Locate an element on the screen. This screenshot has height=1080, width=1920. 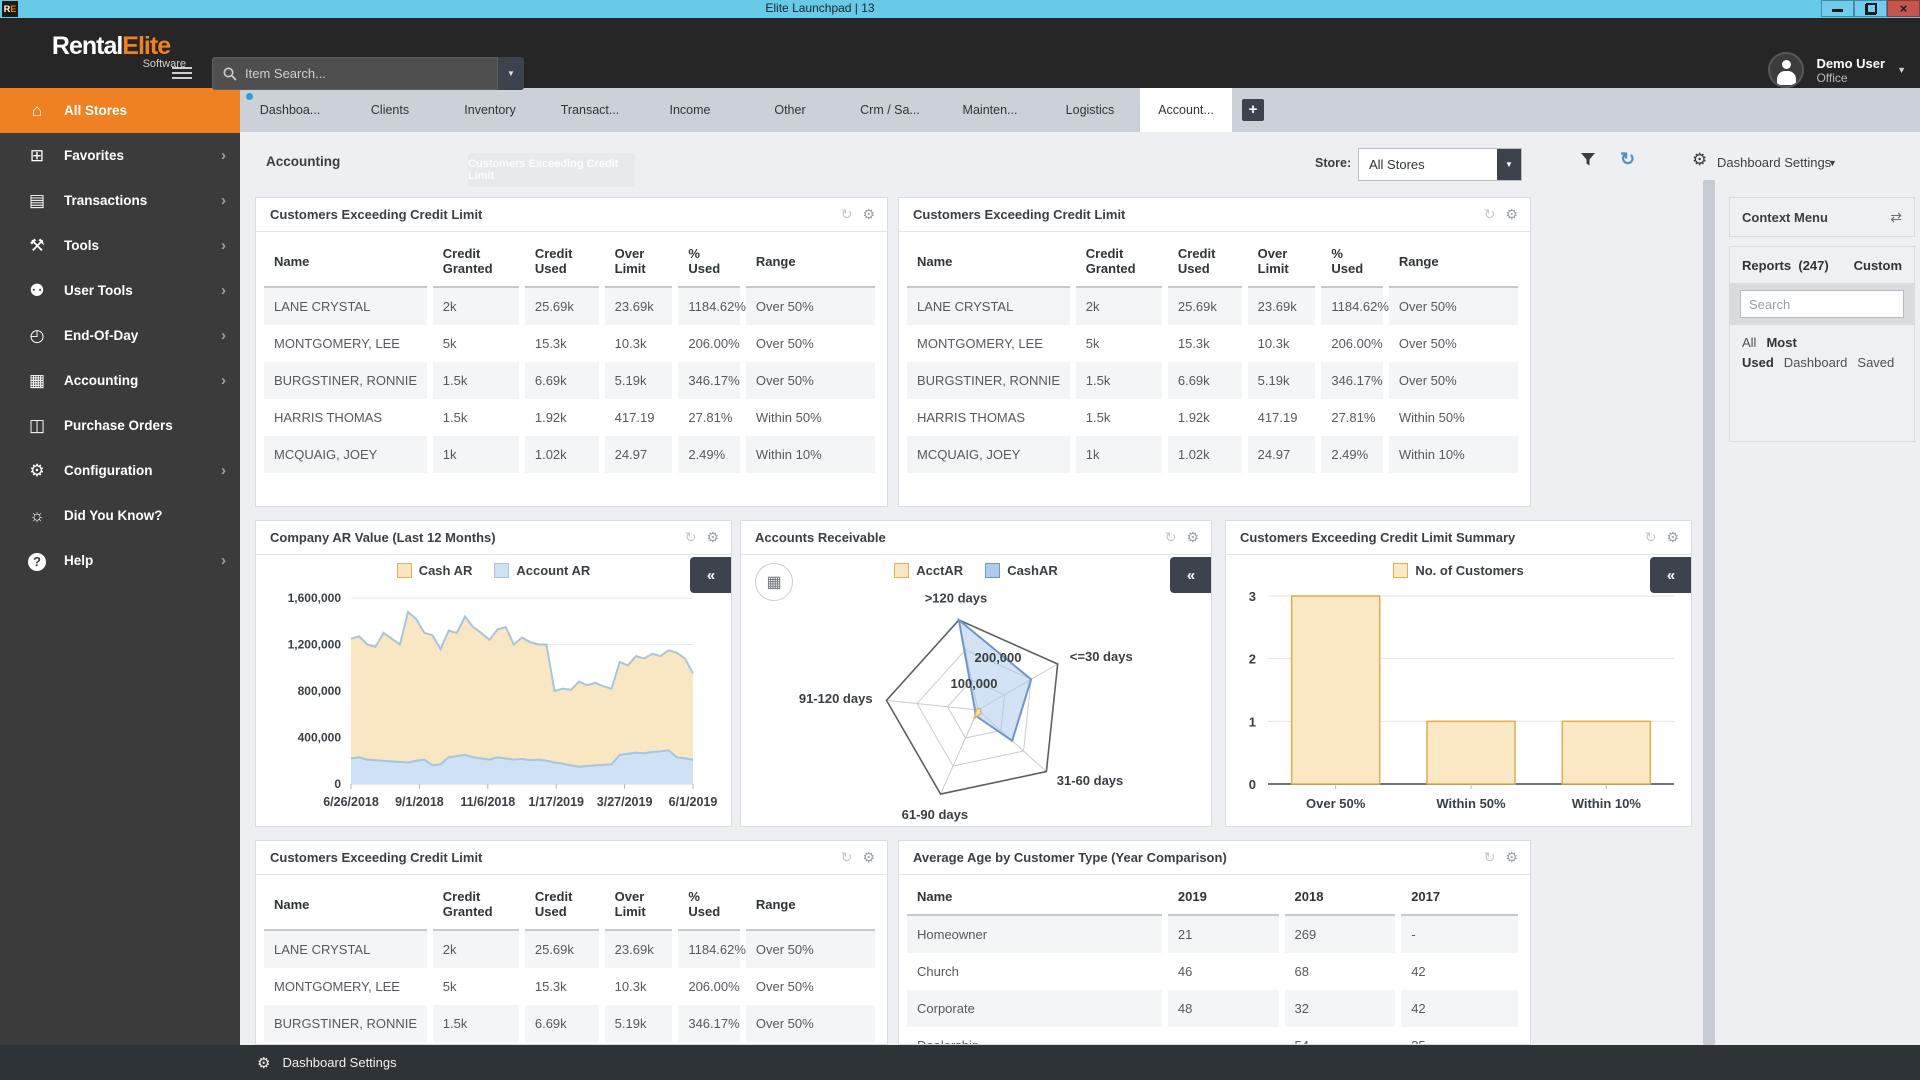
sidebar-item-help: ? Help › is located at coordinates (120, 560).